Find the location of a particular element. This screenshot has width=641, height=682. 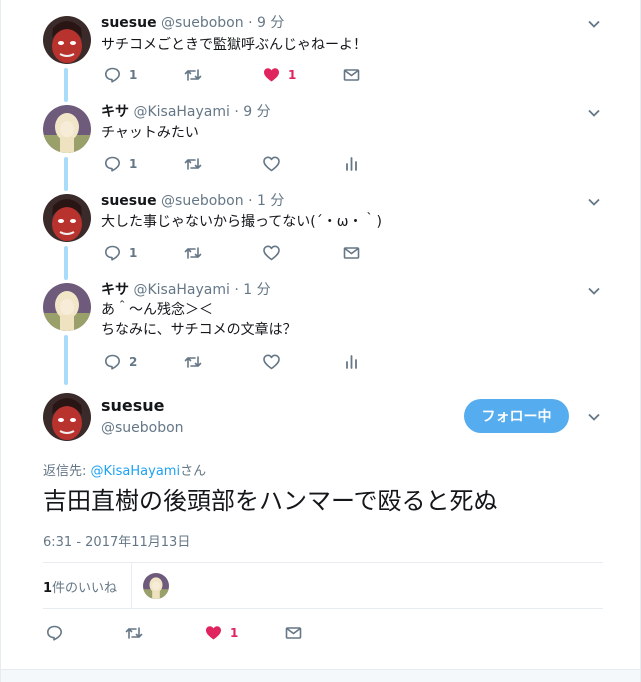

main-tweet-text: 吉田直樹の後頭部をハンマーで殴ると死ぬ is located at coordinates (270, 501).